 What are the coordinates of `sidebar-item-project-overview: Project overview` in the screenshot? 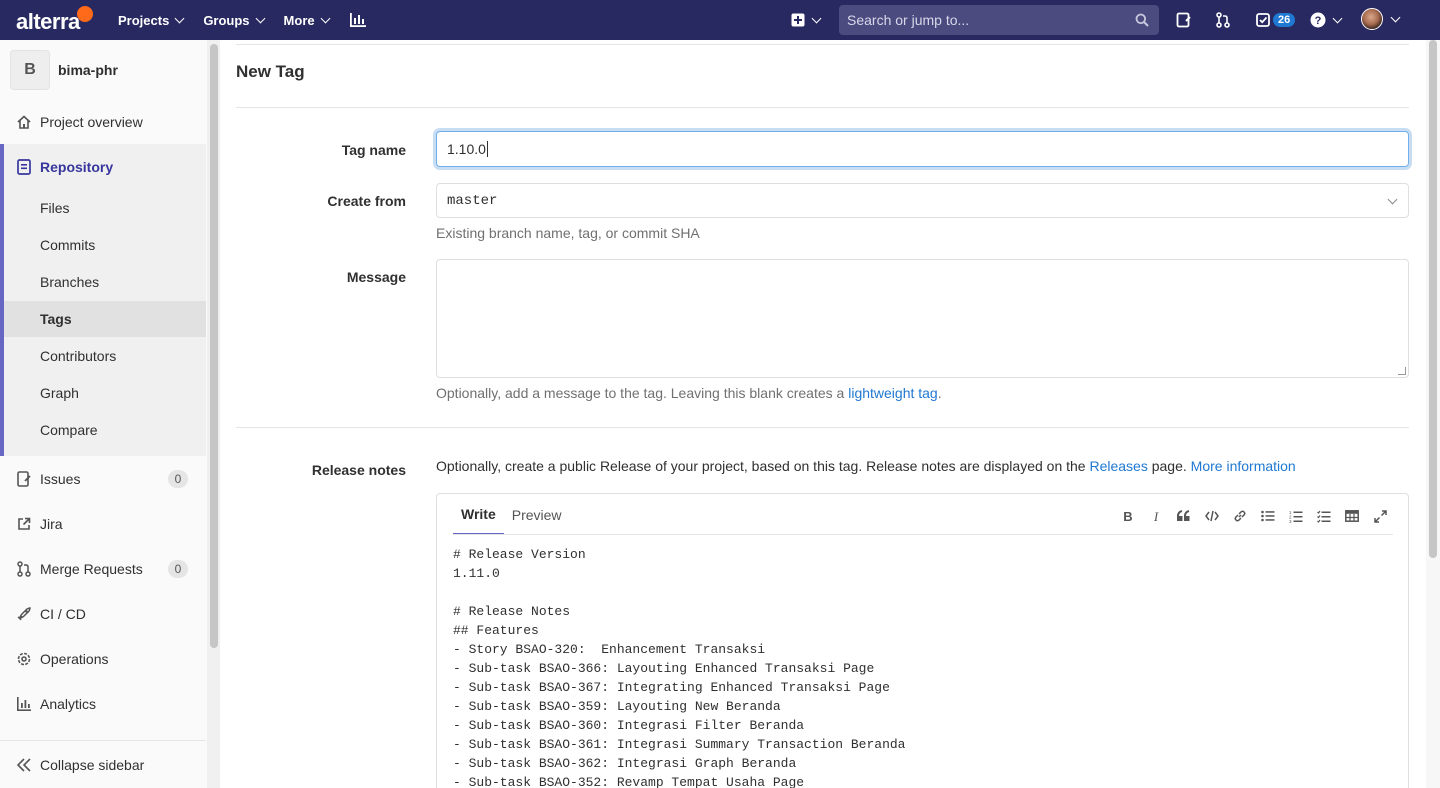 It's located at (103, 122).